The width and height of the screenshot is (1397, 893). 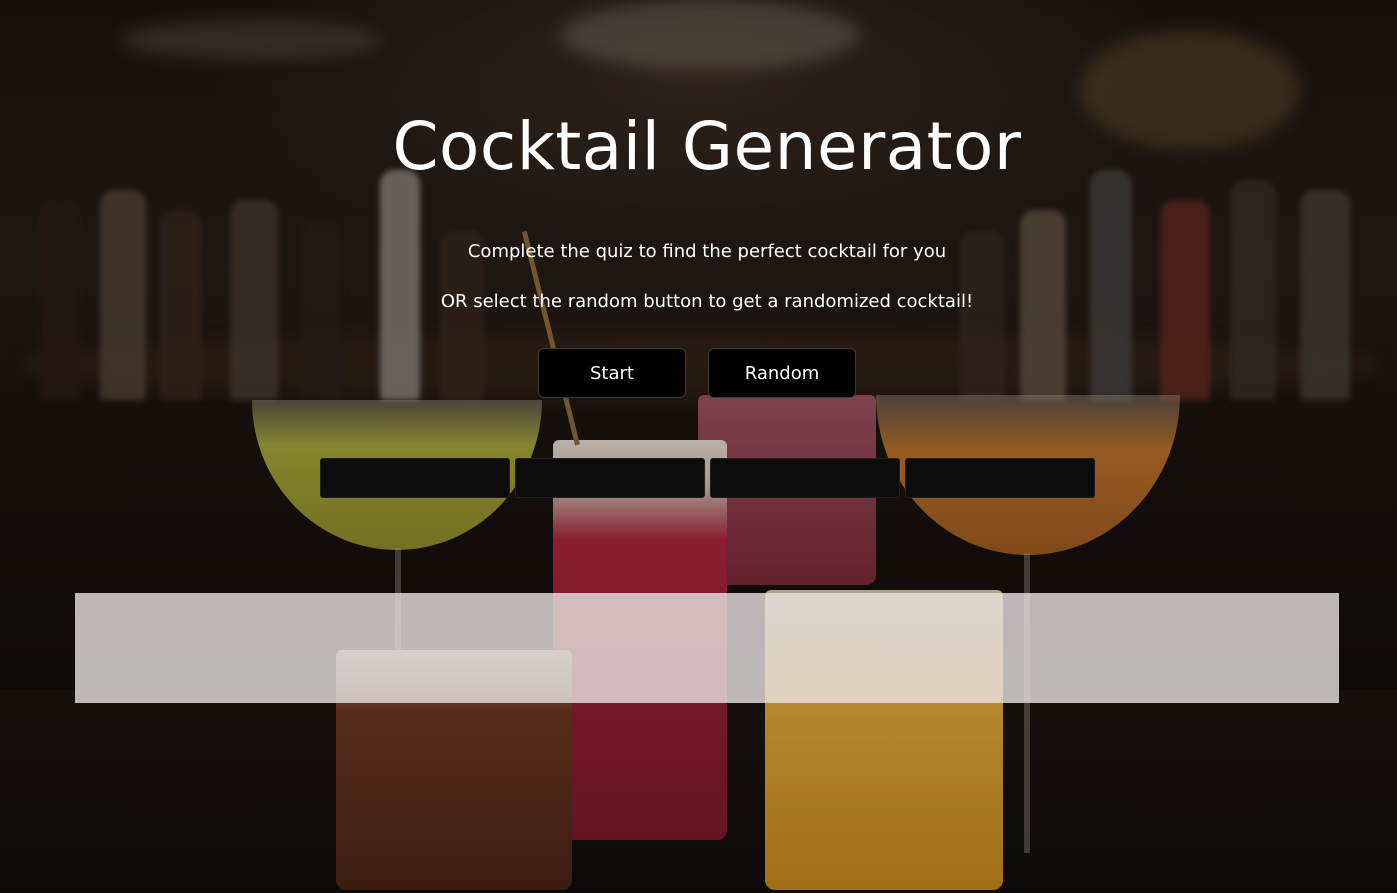 What do you see at coordinates (612, 373) in the screenshot?
I see `start-button: Start` at bounding box center [612, 373].